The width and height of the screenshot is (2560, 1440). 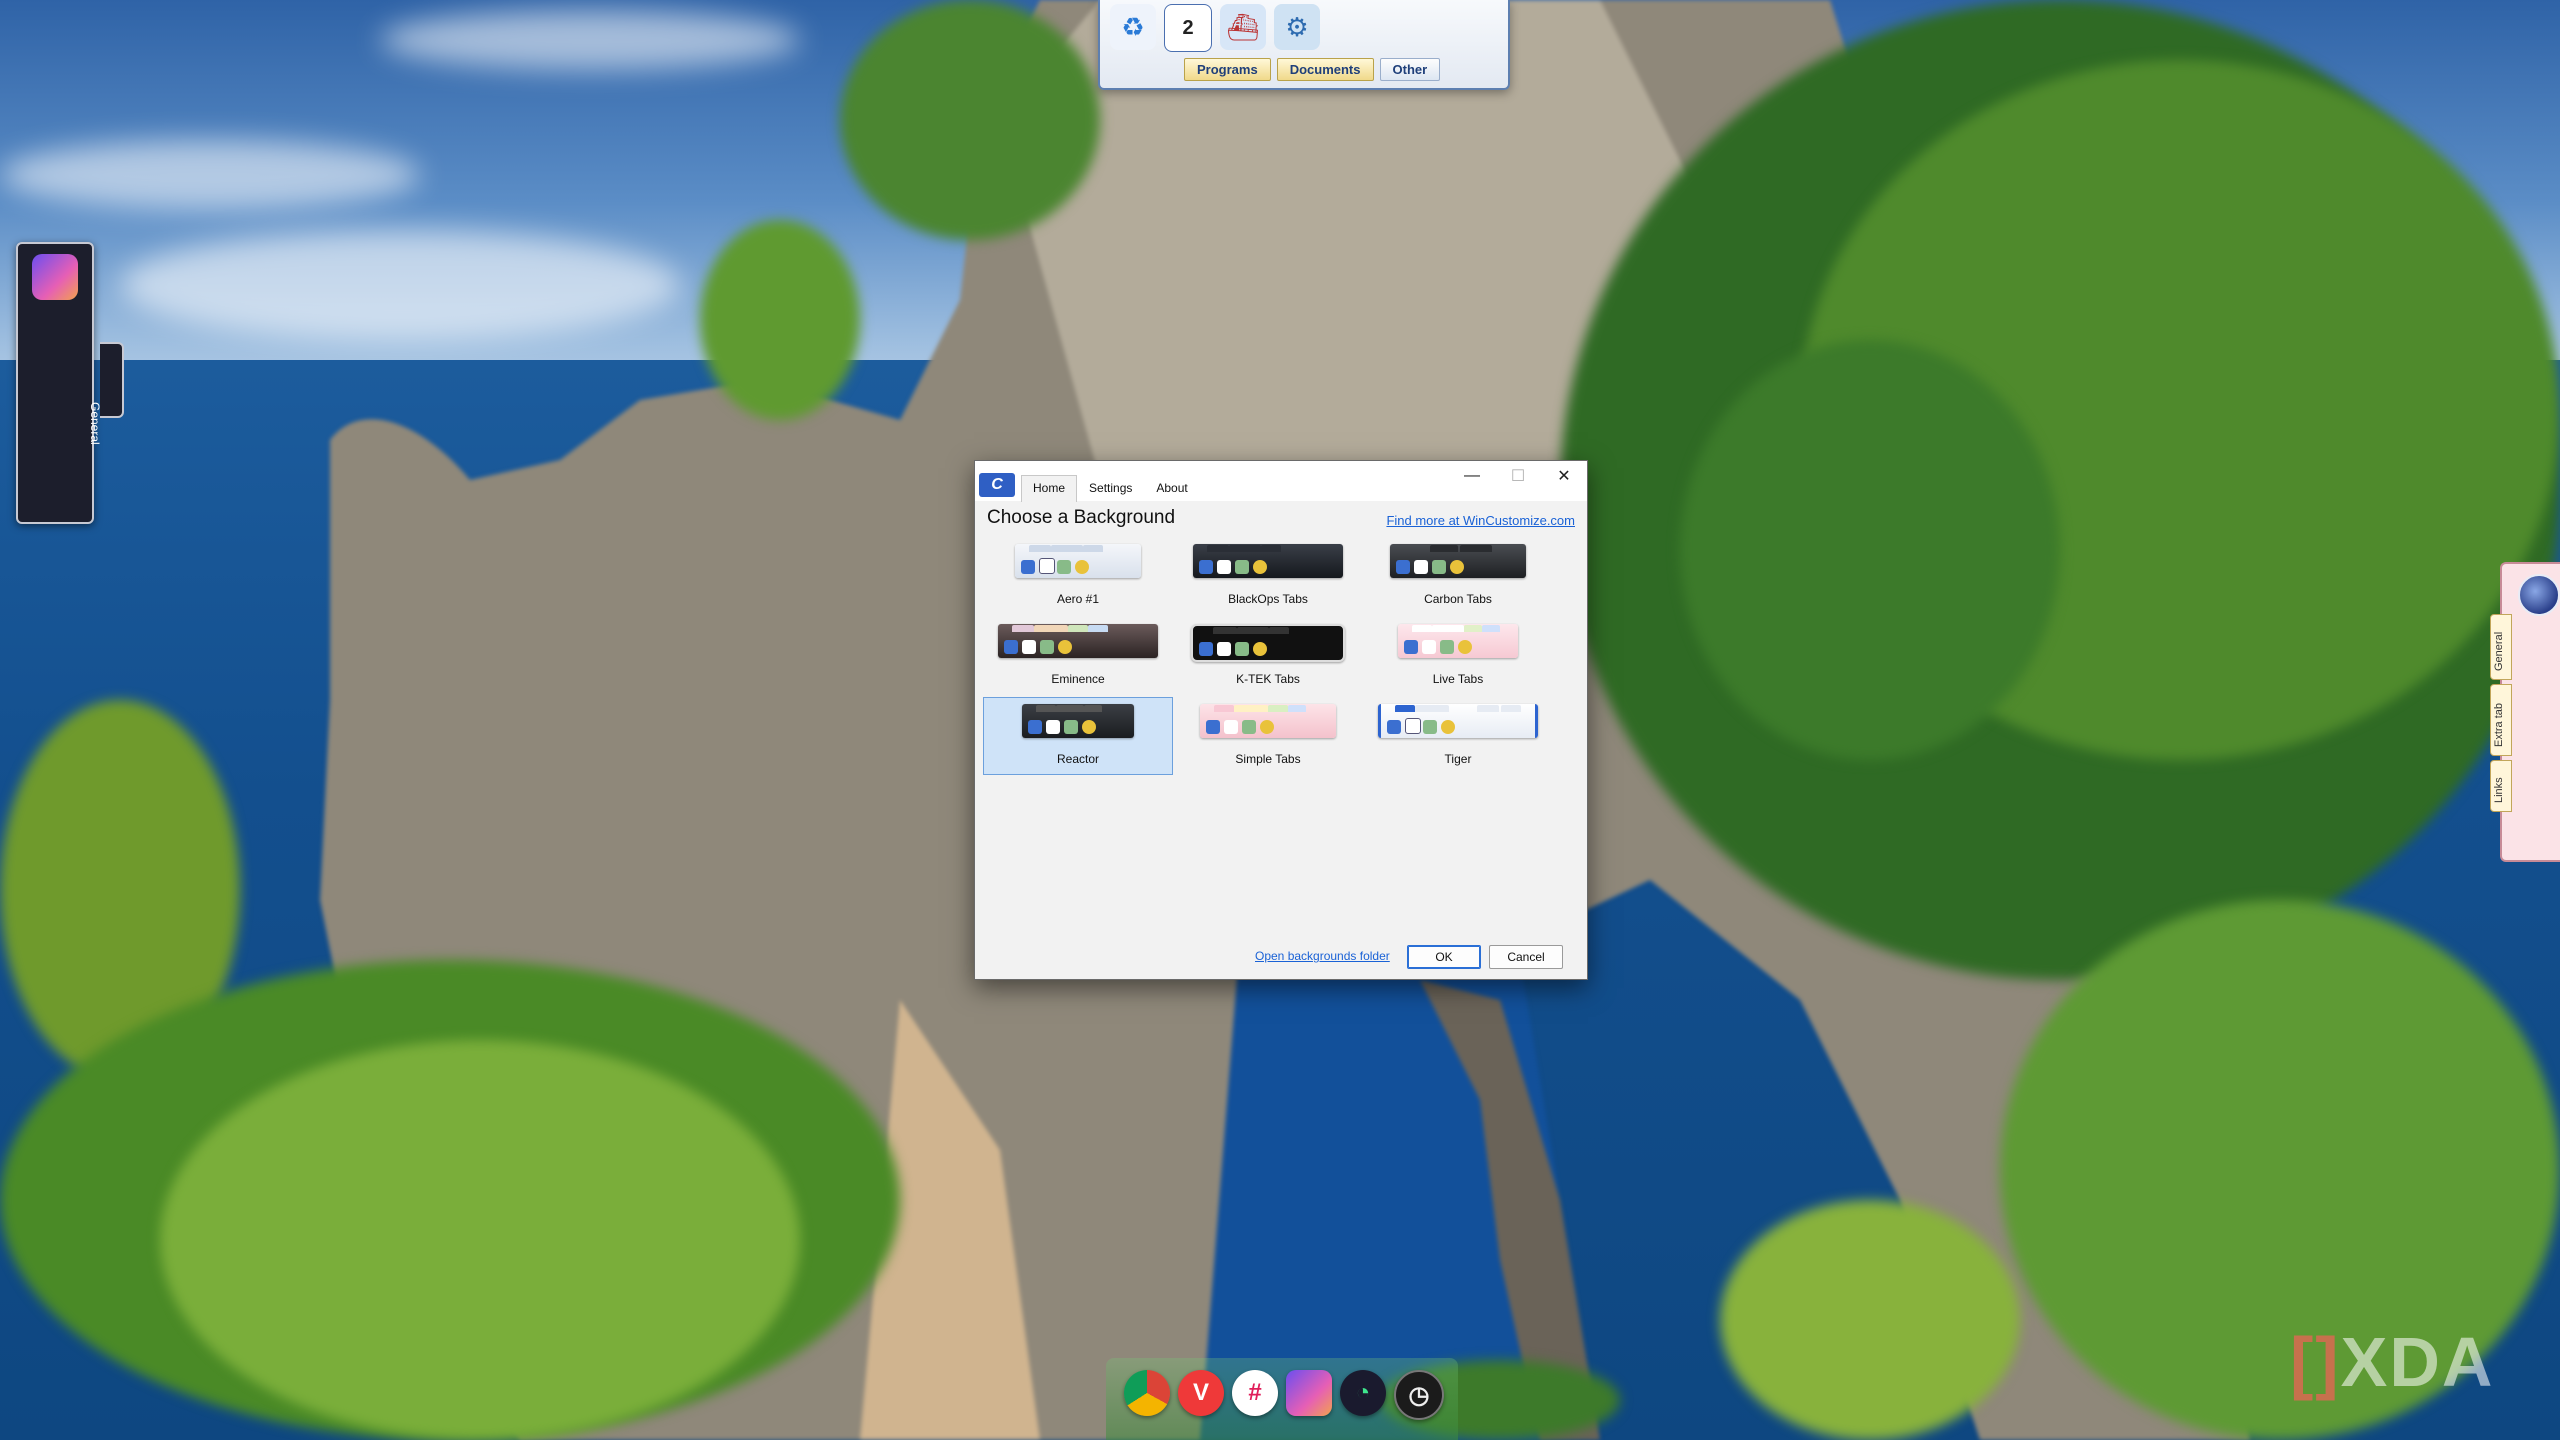 I want to click on dialog-titlebar: C Home Settings About — ☐ ✕, so click(x=1281, y=481).